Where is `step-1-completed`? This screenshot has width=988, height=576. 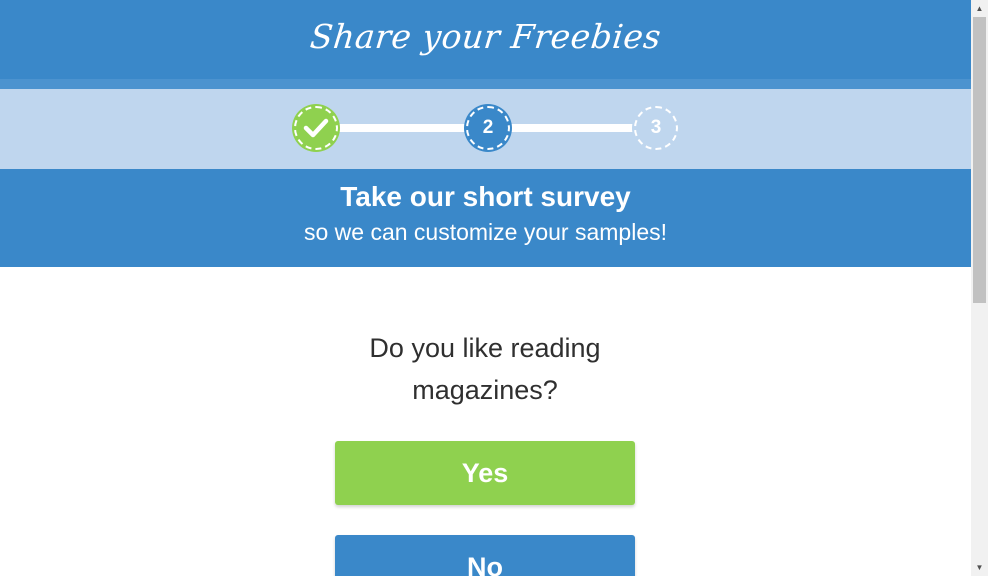 step-1-completed is located at coordinates (316, 128).